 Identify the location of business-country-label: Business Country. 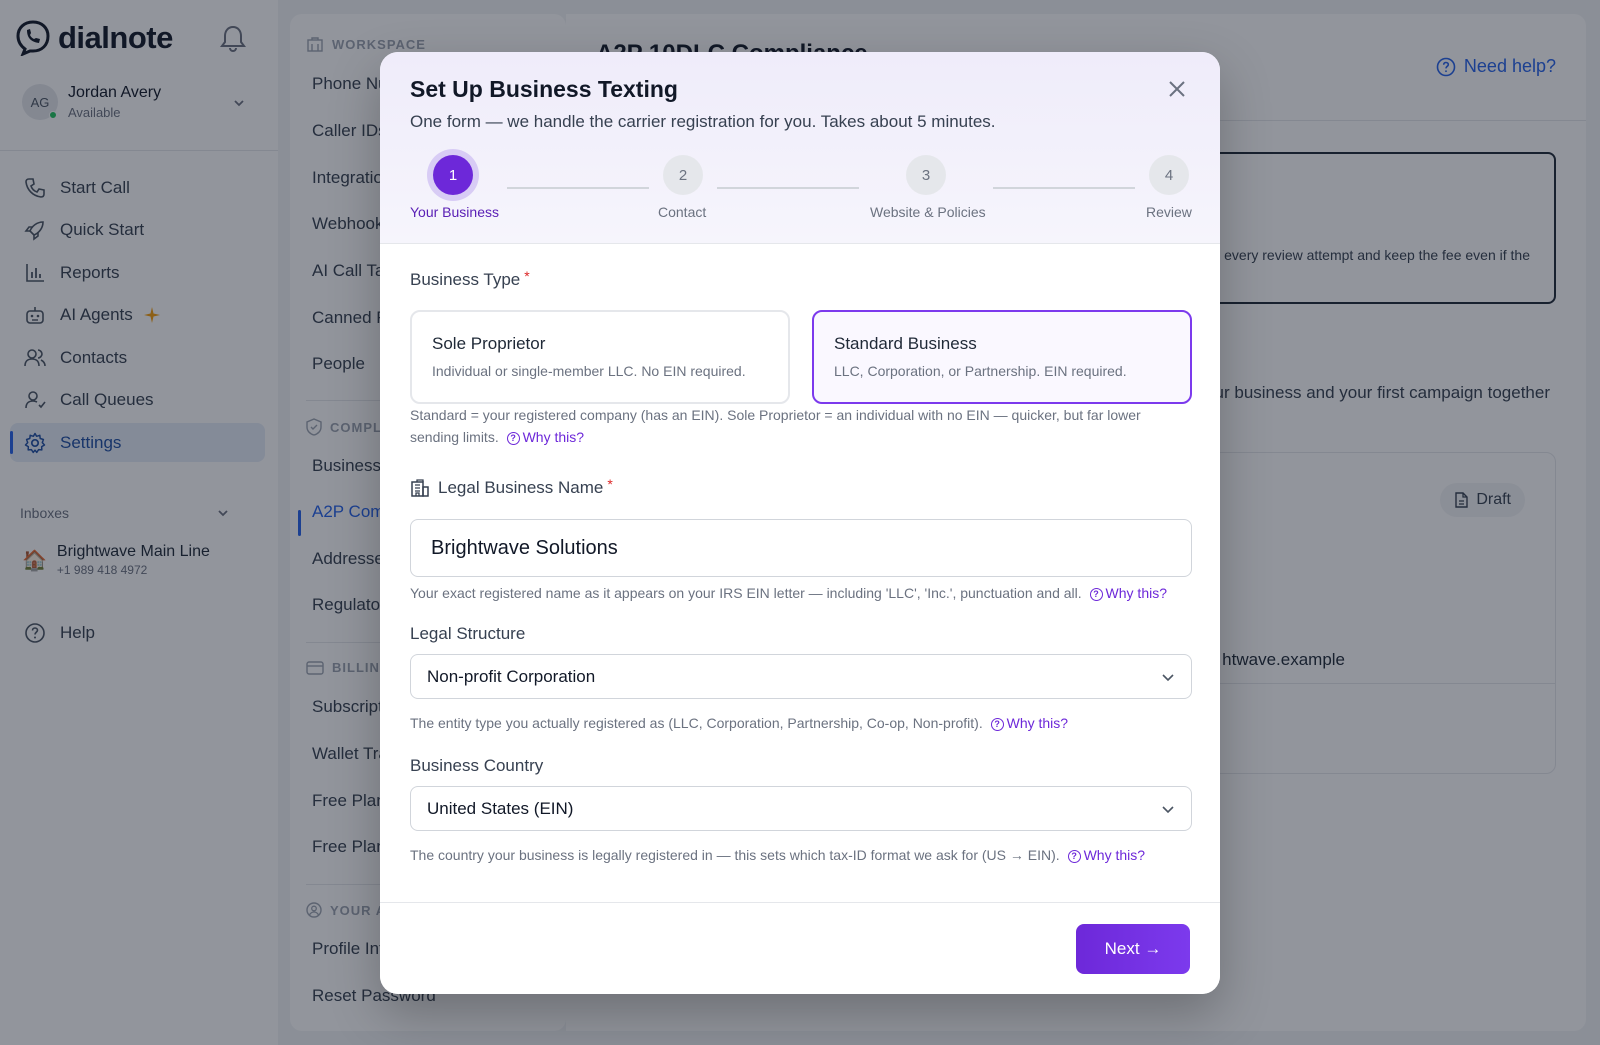
(477, 765).